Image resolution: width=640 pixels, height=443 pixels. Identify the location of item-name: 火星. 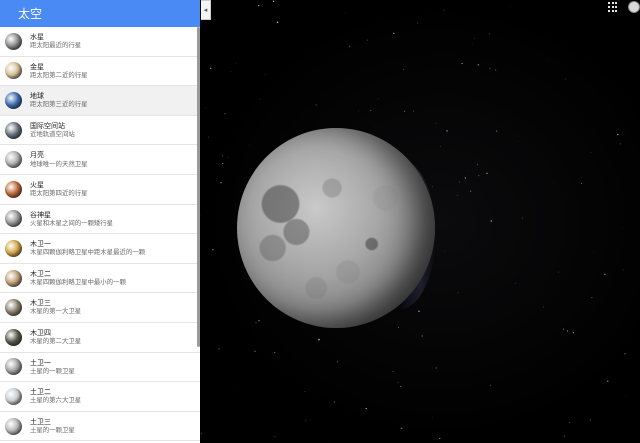
(37, 185).